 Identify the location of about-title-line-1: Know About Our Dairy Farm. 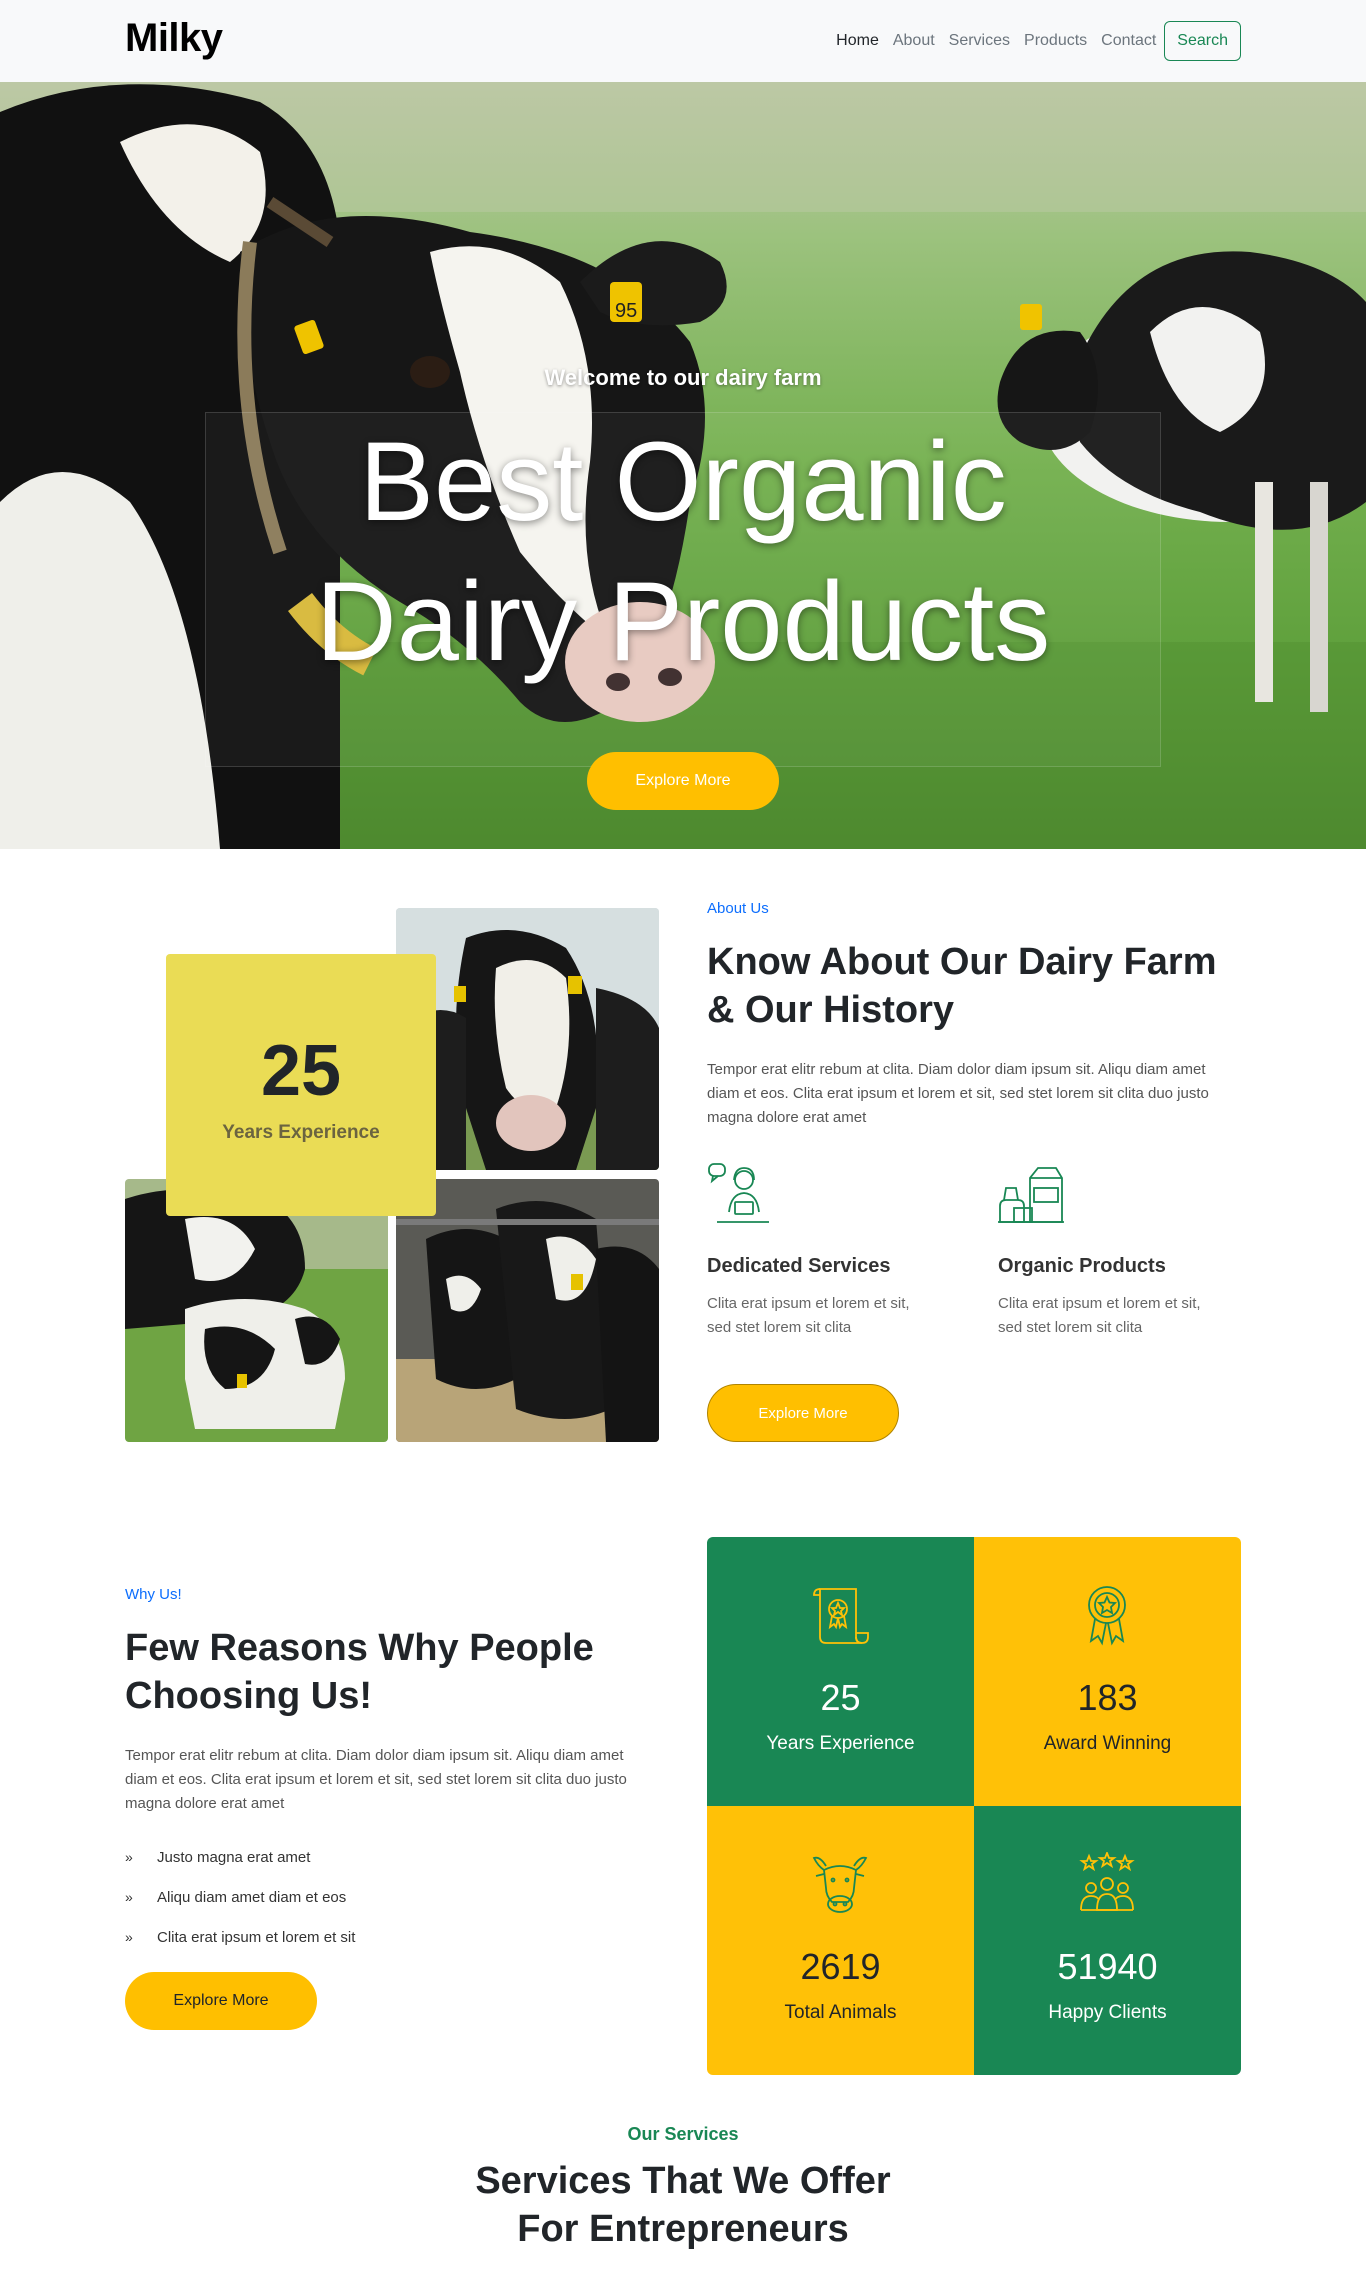
(962, 962).